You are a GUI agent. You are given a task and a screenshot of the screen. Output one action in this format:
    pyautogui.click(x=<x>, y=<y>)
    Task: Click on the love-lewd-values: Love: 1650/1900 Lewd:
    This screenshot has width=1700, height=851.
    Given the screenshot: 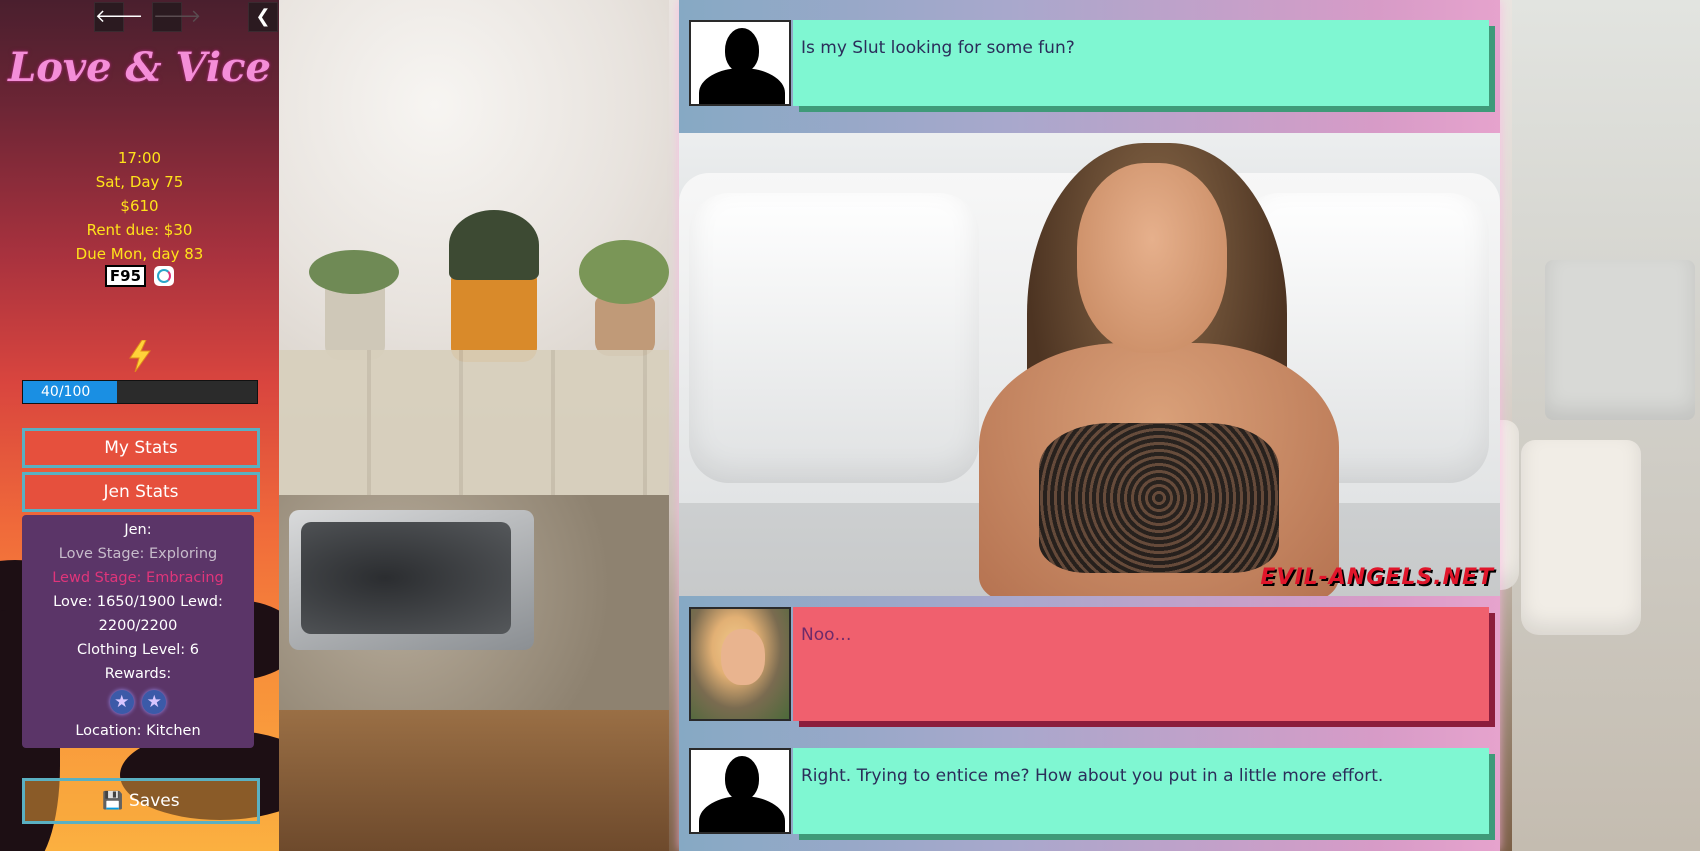 What is the action you would take?
    pyautogui.click(x=138, y=602)
    